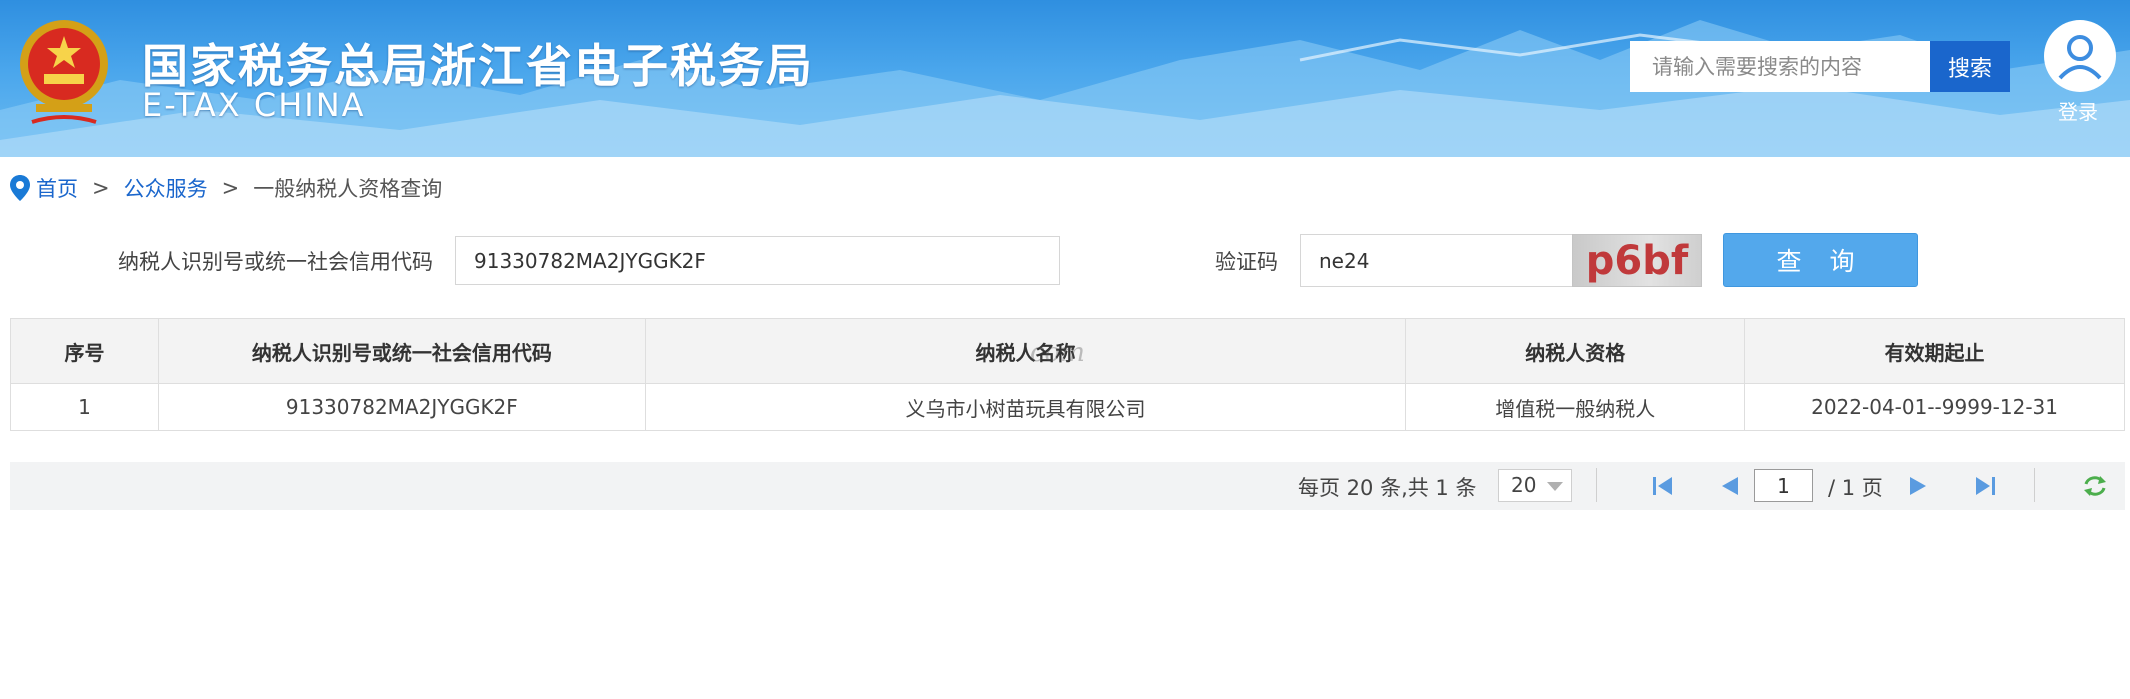 This screenshot has height=699, width=2130. What do you see at coordinates (254, 105) in the screenshot?
I see `site-subtitle: E-TAX CHINA` at bounding box center [254, 105].